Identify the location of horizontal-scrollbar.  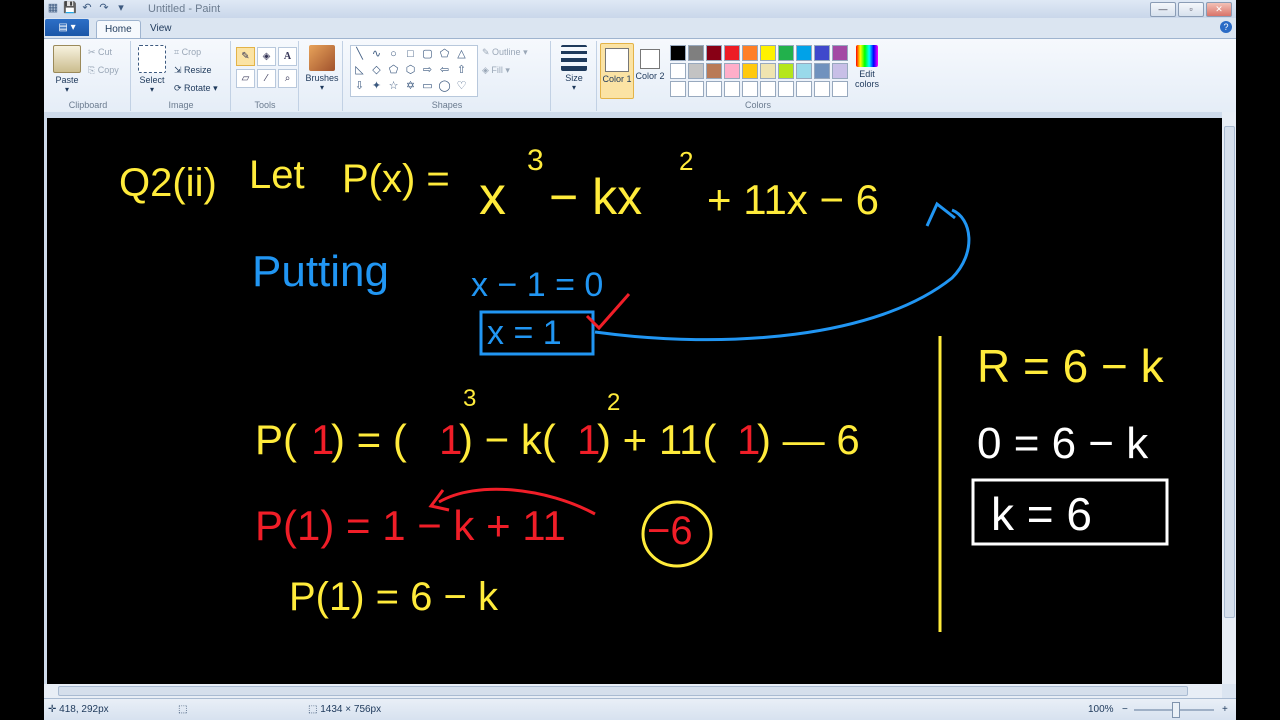
(633, 691).